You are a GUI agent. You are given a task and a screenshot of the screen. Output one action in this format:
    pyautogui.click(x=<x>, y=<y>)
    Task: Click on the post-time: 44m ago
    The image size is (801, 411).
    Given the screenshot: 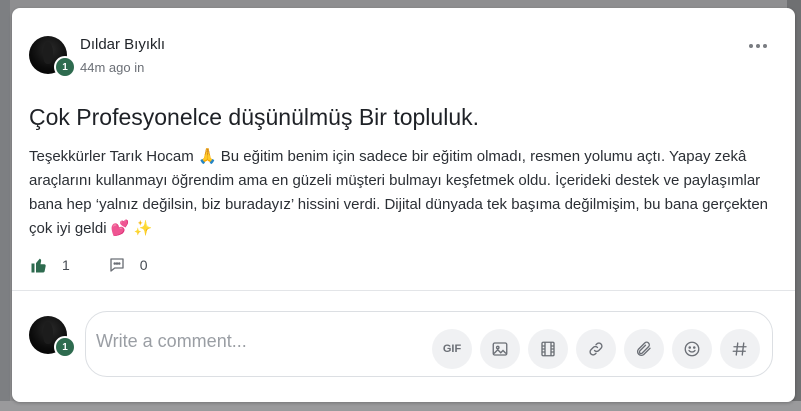 What is the action you would take?
    pyautogui.click(x=105, y=67)
    